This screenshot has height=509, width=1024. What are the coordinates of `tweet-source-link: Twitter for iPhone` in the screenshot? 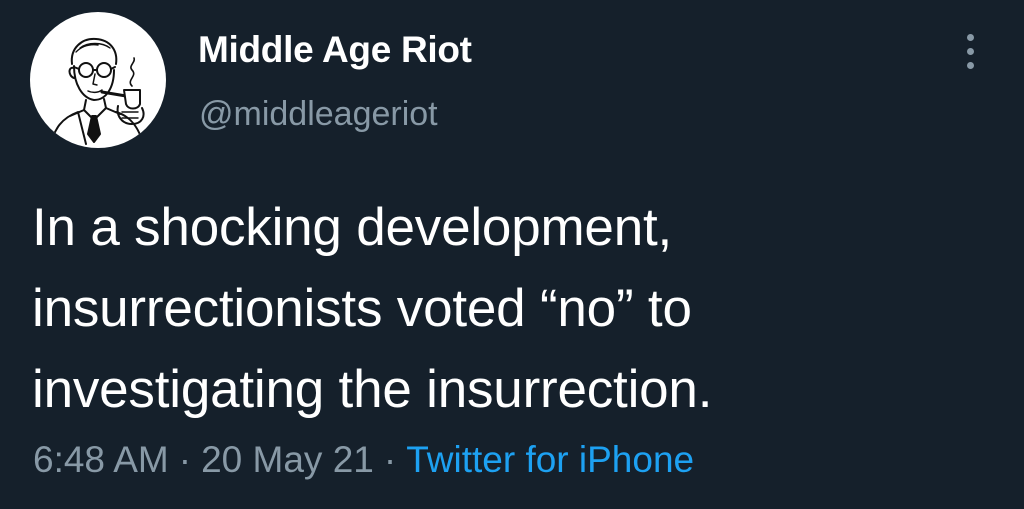 It's located at (550, 459).